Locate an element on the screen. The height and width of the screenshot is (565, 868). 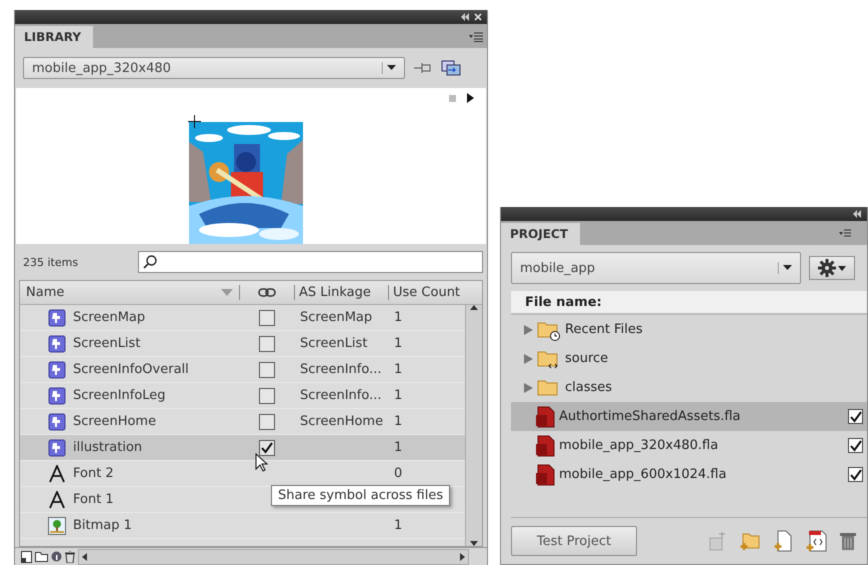
scroll-down-icon is located at coordinates (474, 543).